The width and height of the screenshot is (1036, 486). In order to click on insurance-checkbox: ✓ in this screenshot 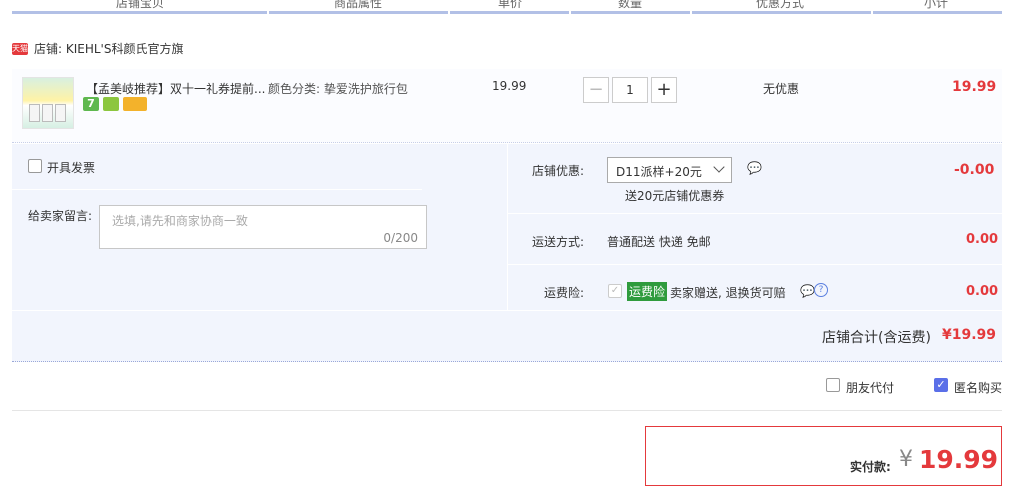, I will do `click(615, 291)`.